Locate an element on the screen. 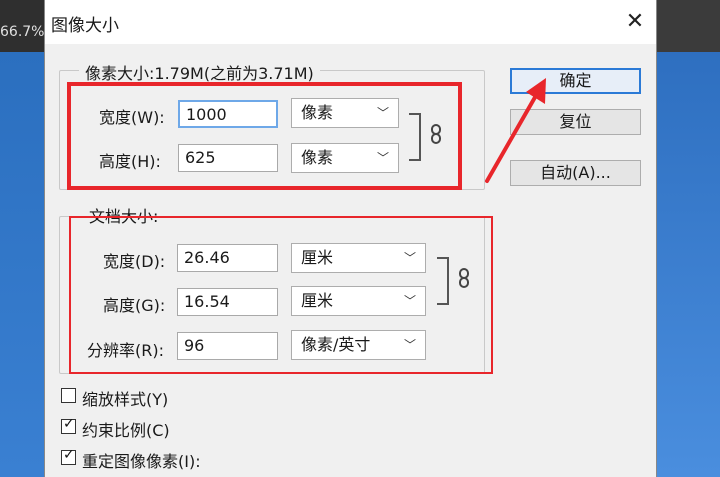 This screenshot has width=720, height=477. annotation-arrow is located at coordinates (515, 130).